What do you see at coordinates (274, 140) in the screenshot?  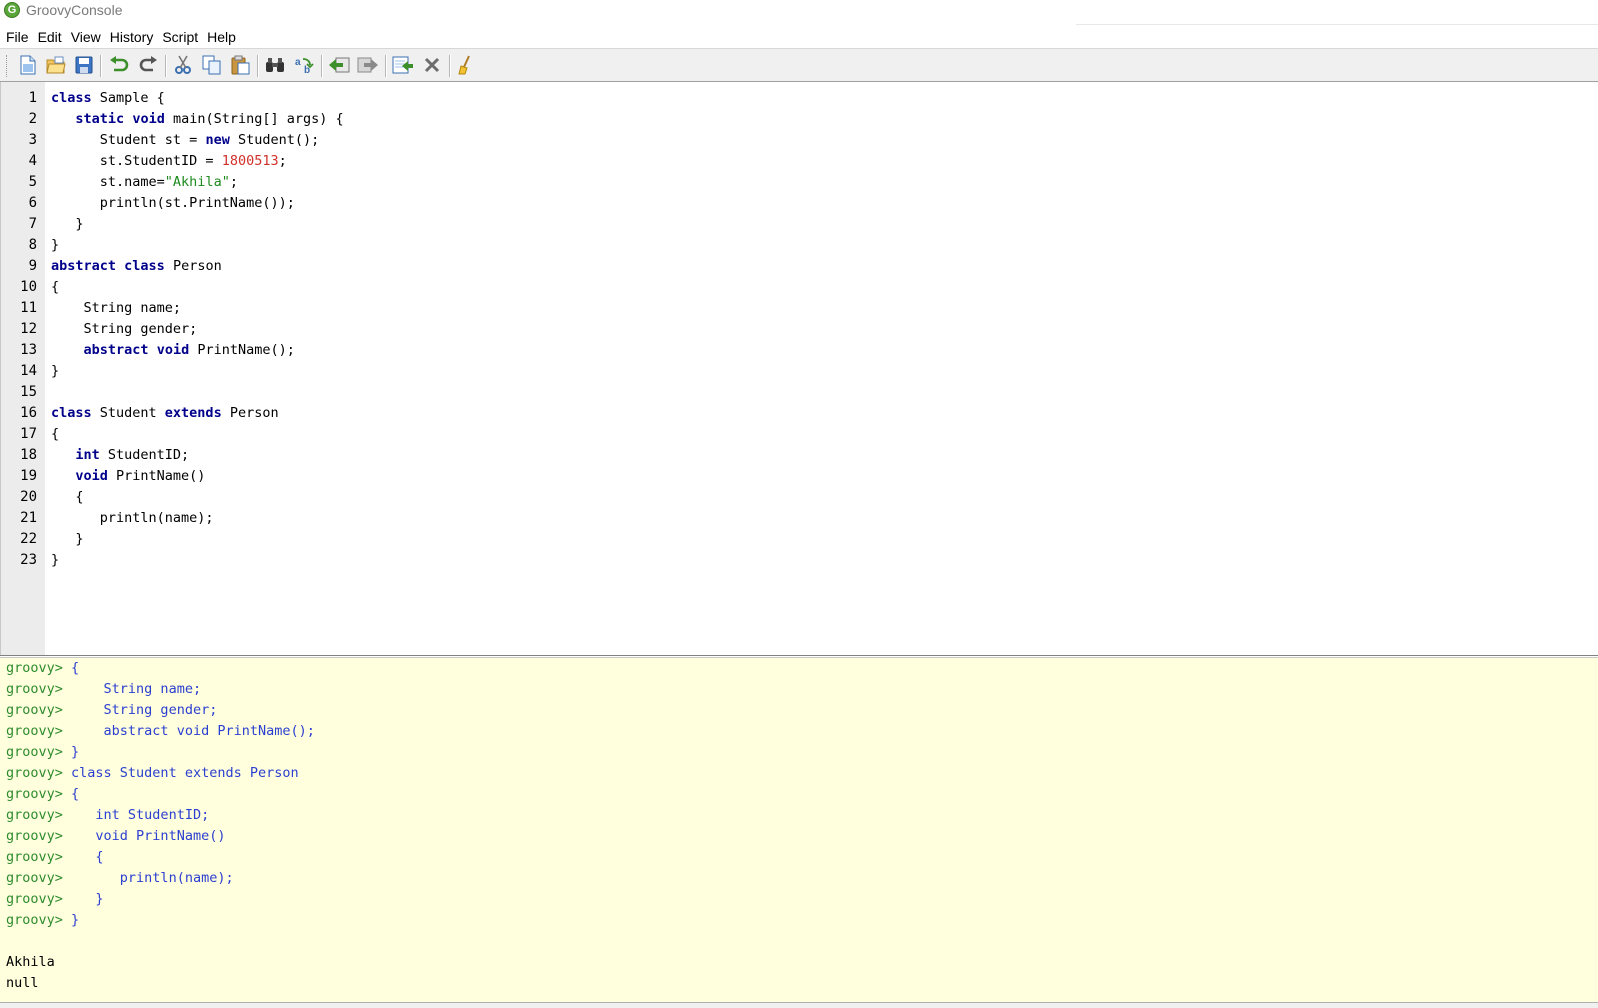 I see `code-token: Student();` at bounding box center [274, 140].